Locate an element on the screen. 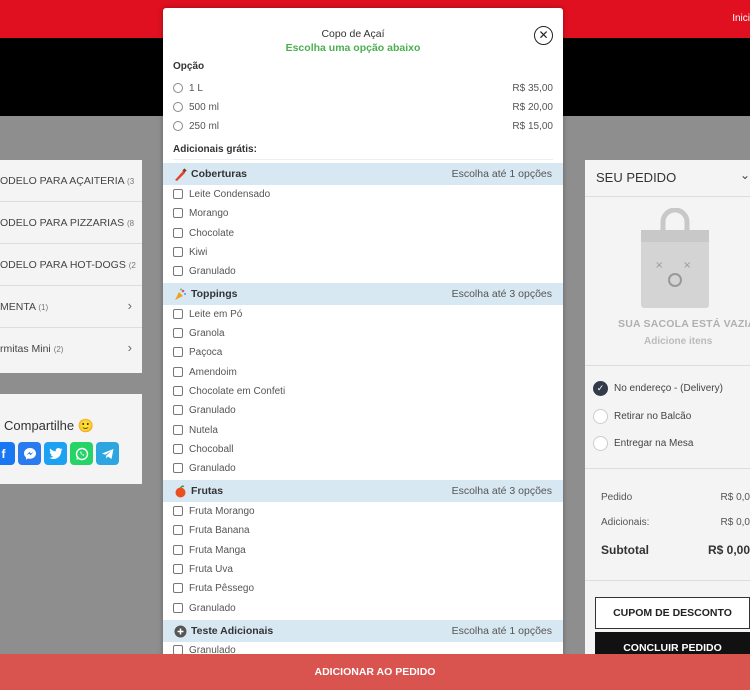  option-section-label: Opção is located at coordinates (189, 66).